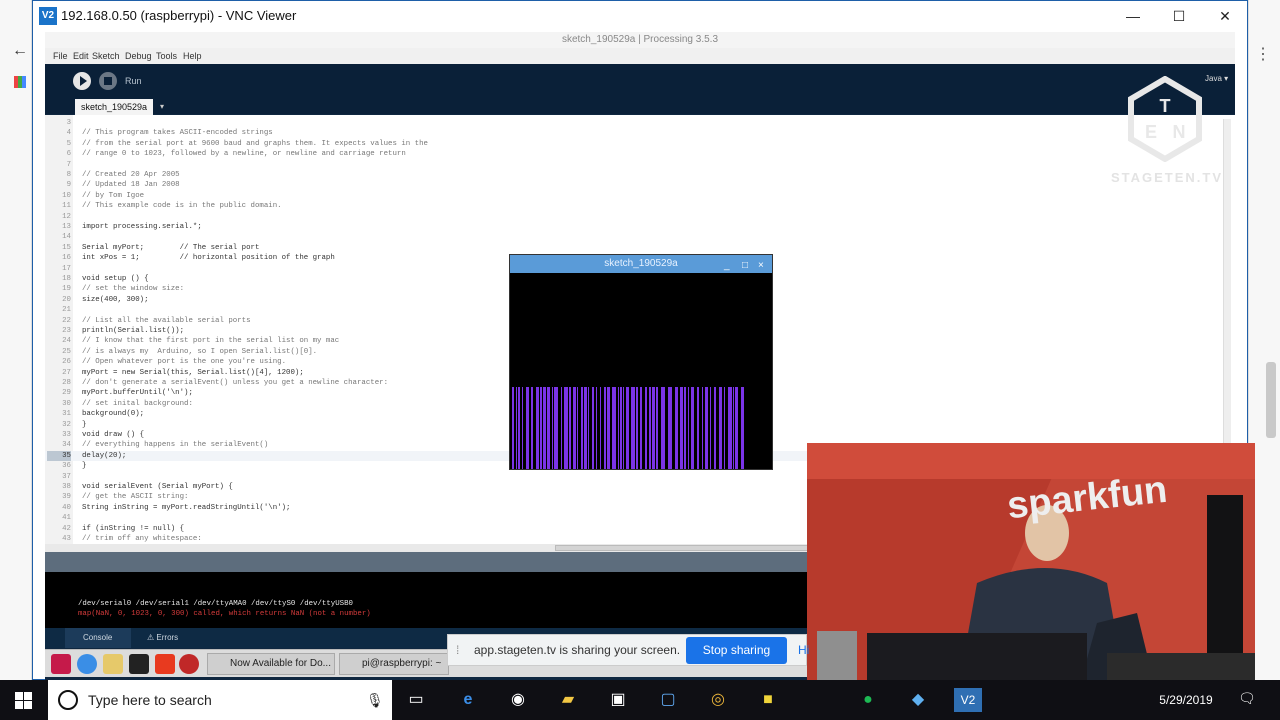  What do you see at coordinates (416, 700) in the screenshot?
I see `task-view-icon: ▭` at bounding box center [416, 700].